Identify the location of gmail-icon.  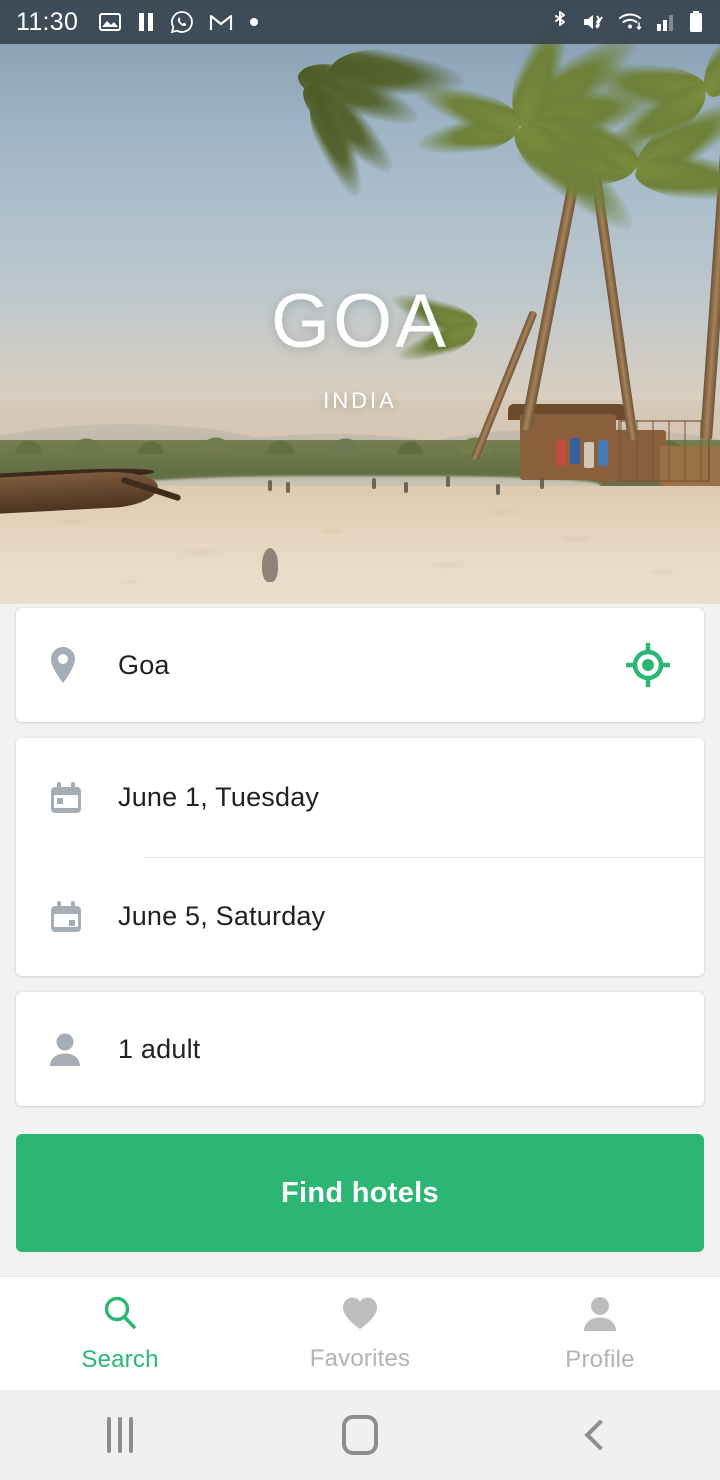
(221, 22).